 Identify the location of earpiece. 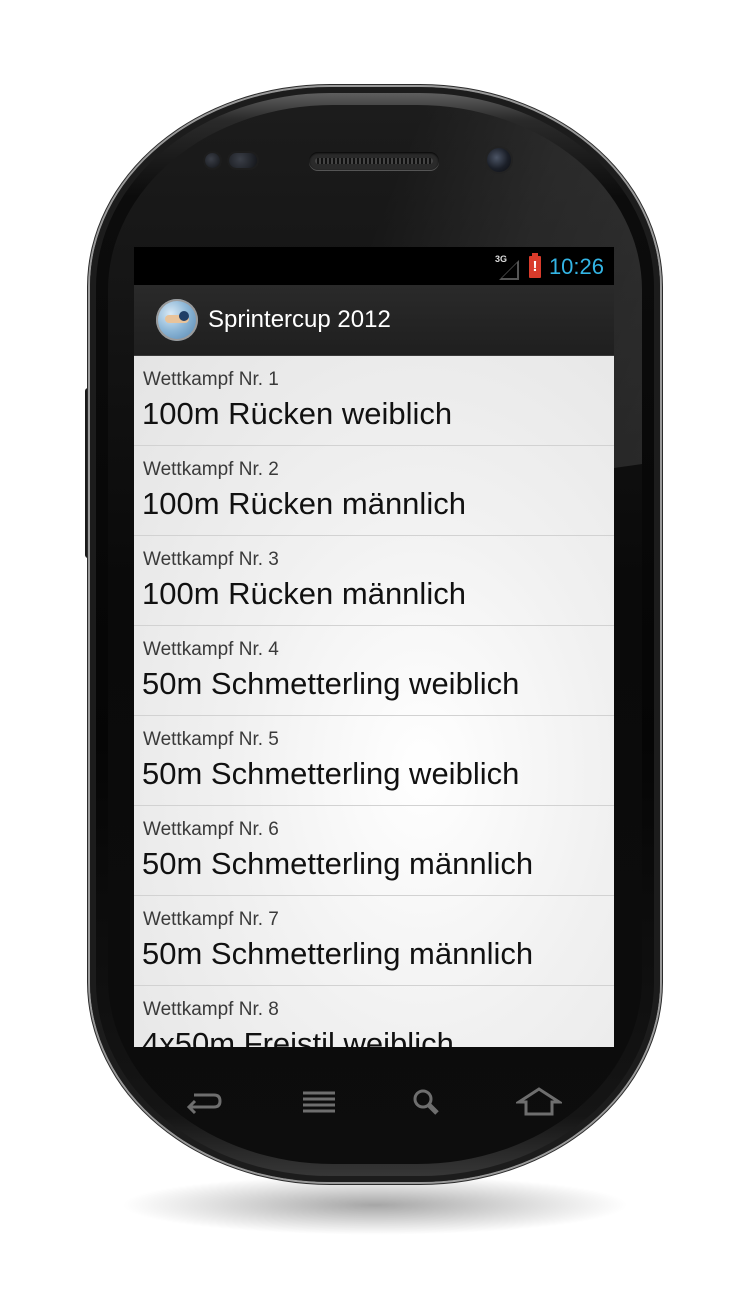
(374, 161).